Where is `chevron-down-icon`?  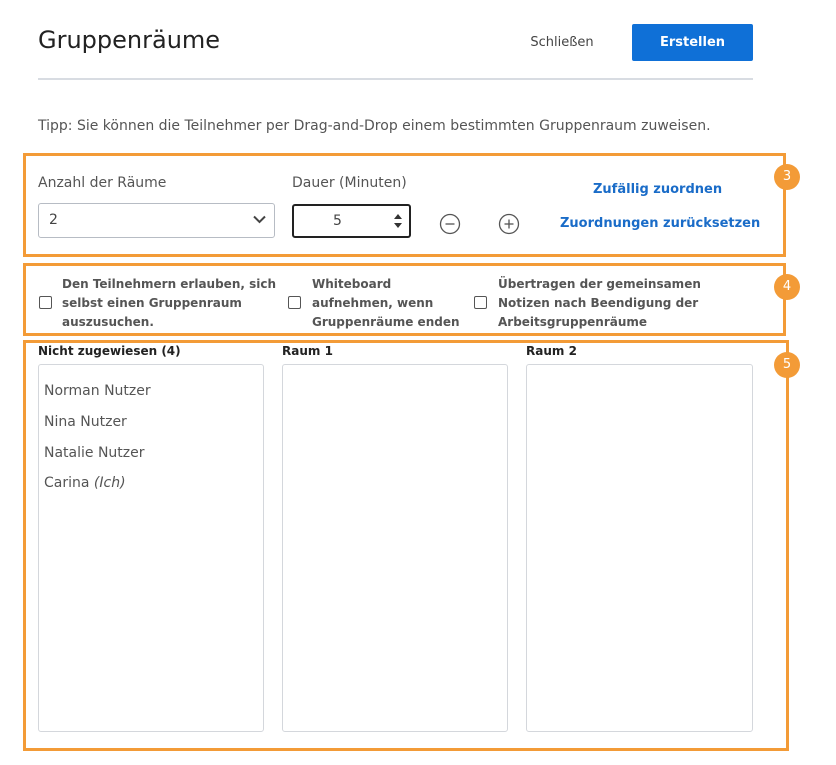
chevron-down-icon is located at coordinates (259, 219).